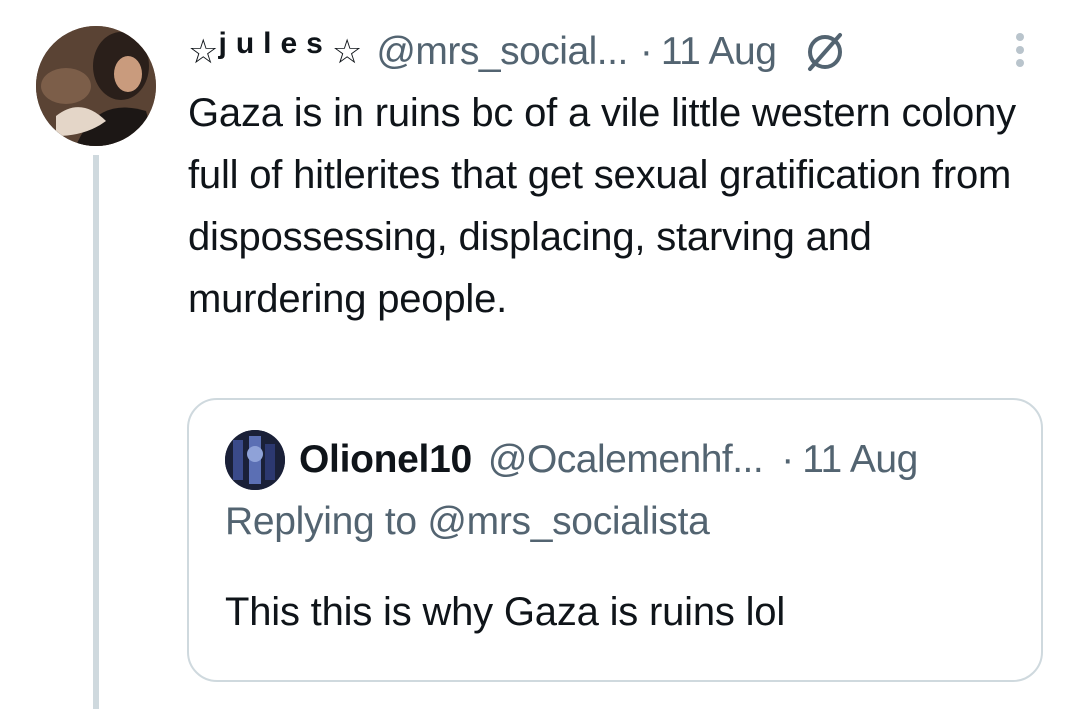 The image size is (1080, 709). What do you see at coordinates (385, 460) in the screenshot?
I see `quoted-author-display-name: Olionel10` at bounding box center [385, 460].